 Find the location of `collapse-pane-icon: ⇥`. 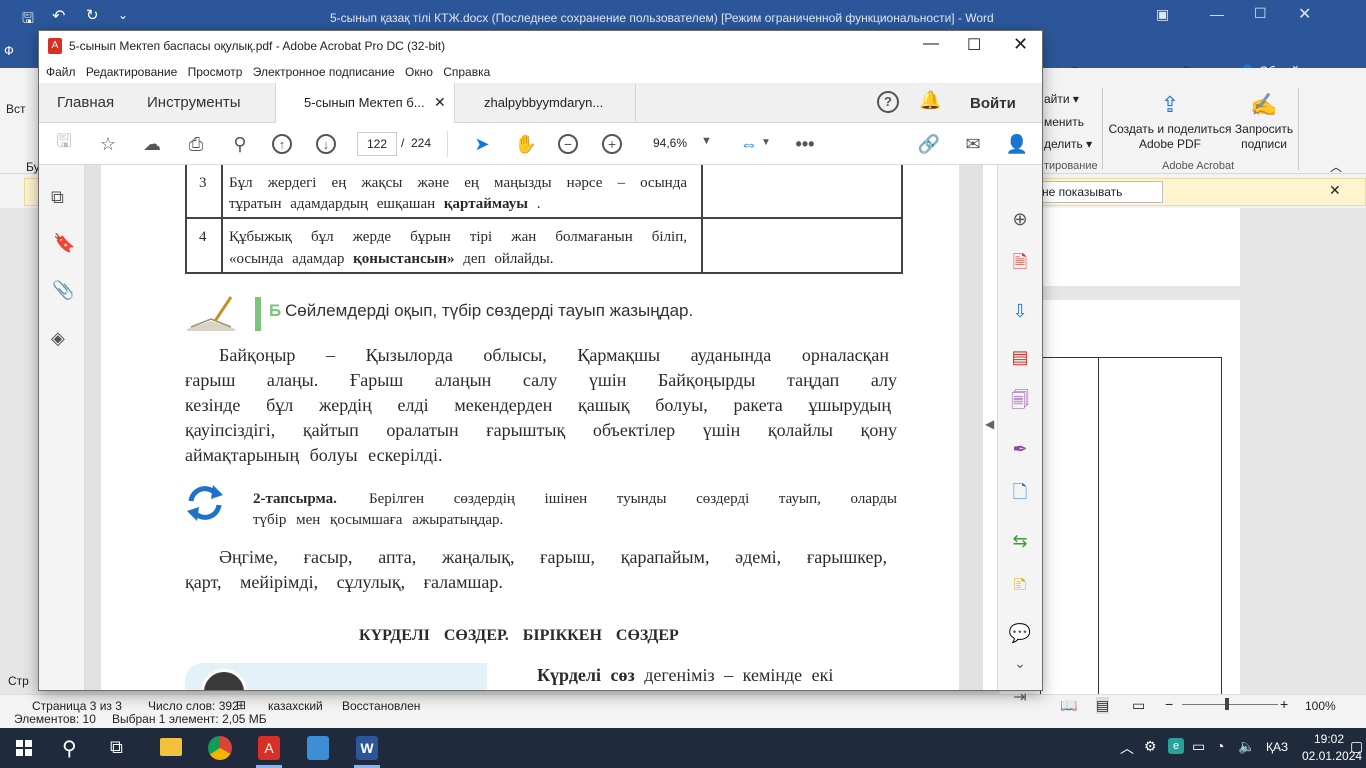

collapse-pane-icon: ⇥ is located at coordinates (1020, 697).